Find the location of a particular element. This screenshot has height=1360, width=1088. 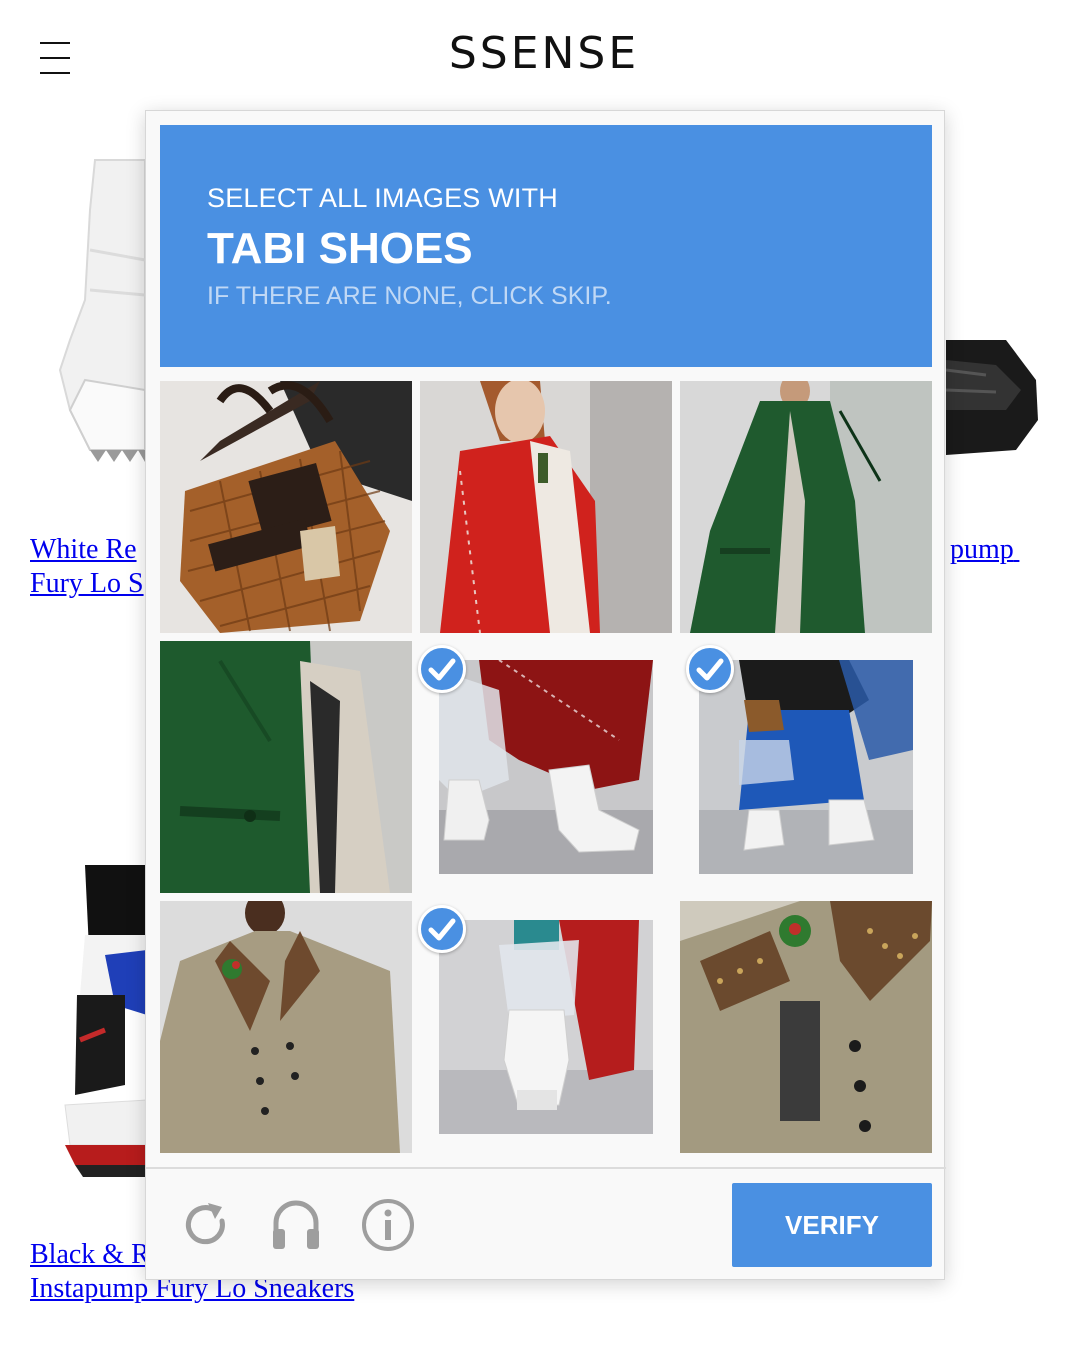

product-title-line2: Fury Lo S is located at coordinates (87, 583).